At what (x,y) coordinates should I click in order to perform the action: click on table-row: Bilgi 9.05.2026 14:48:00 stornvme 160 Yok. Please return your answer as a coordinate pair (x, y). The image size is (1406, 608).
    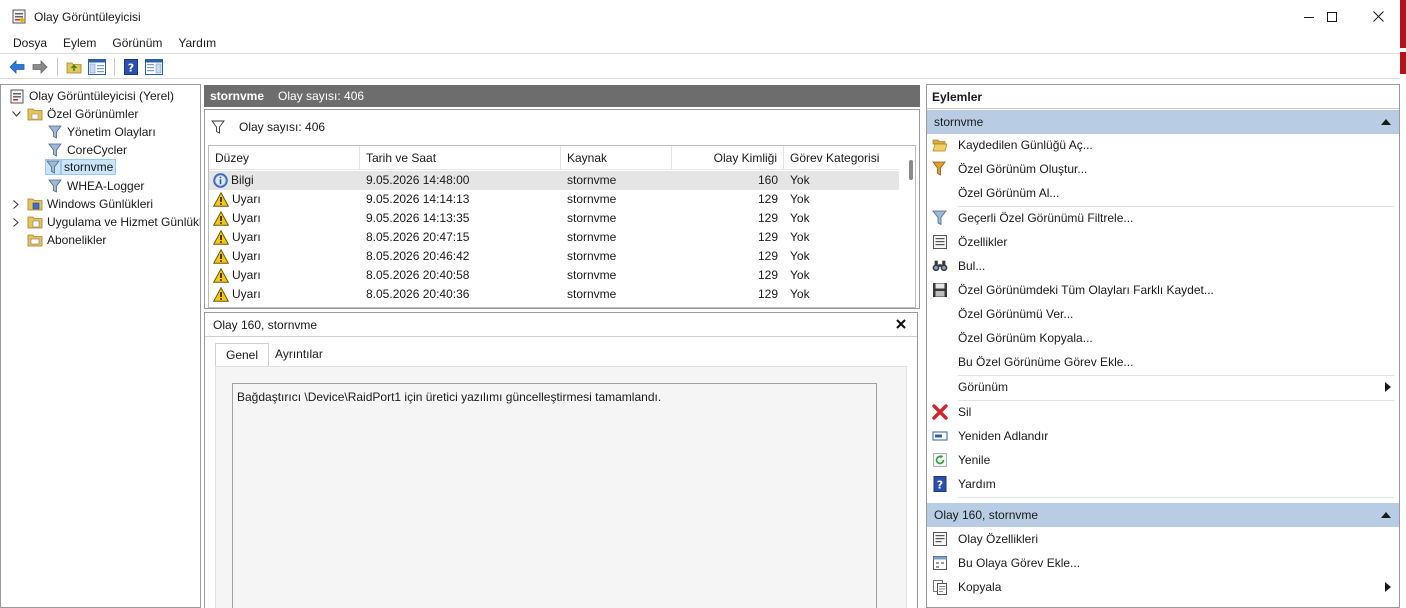
    Looking at the image, I should click on (554, 180).